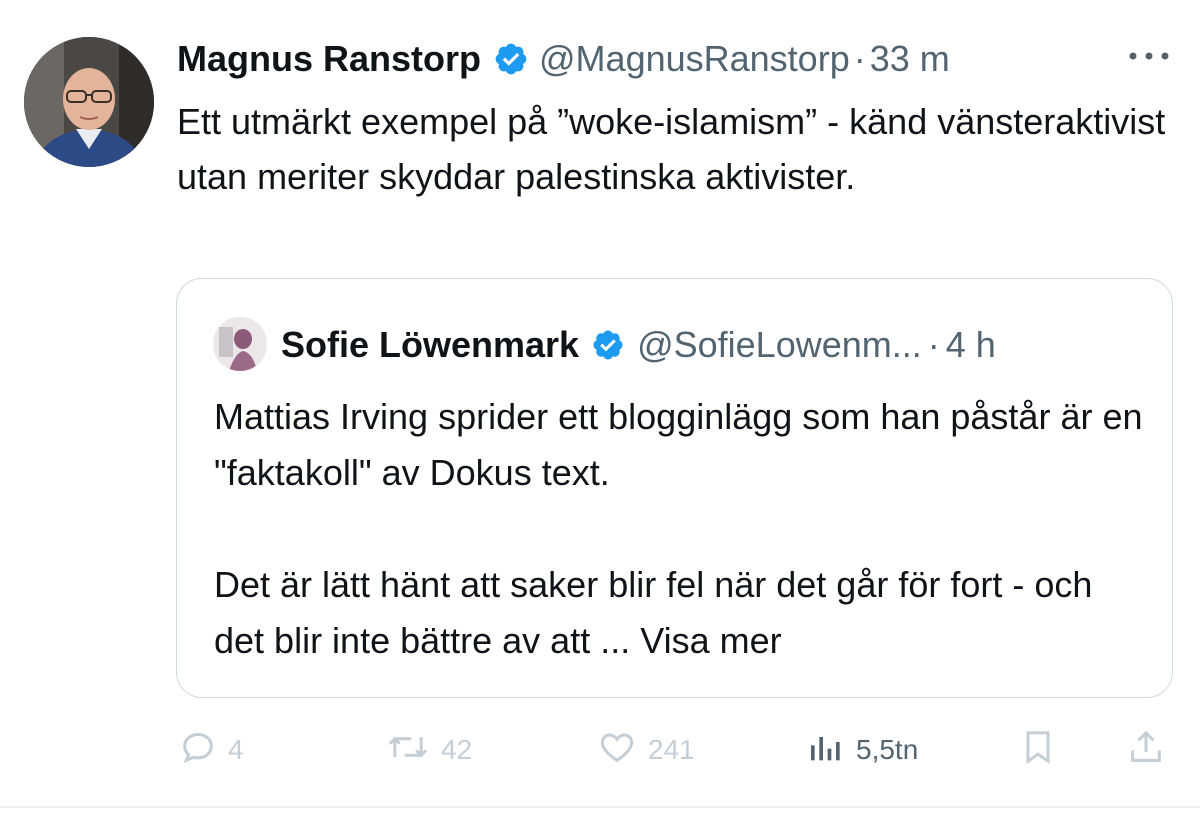  Describe the element at coordinates (236, 749) in the screenshot. I see `reply-count: 4` at that location.